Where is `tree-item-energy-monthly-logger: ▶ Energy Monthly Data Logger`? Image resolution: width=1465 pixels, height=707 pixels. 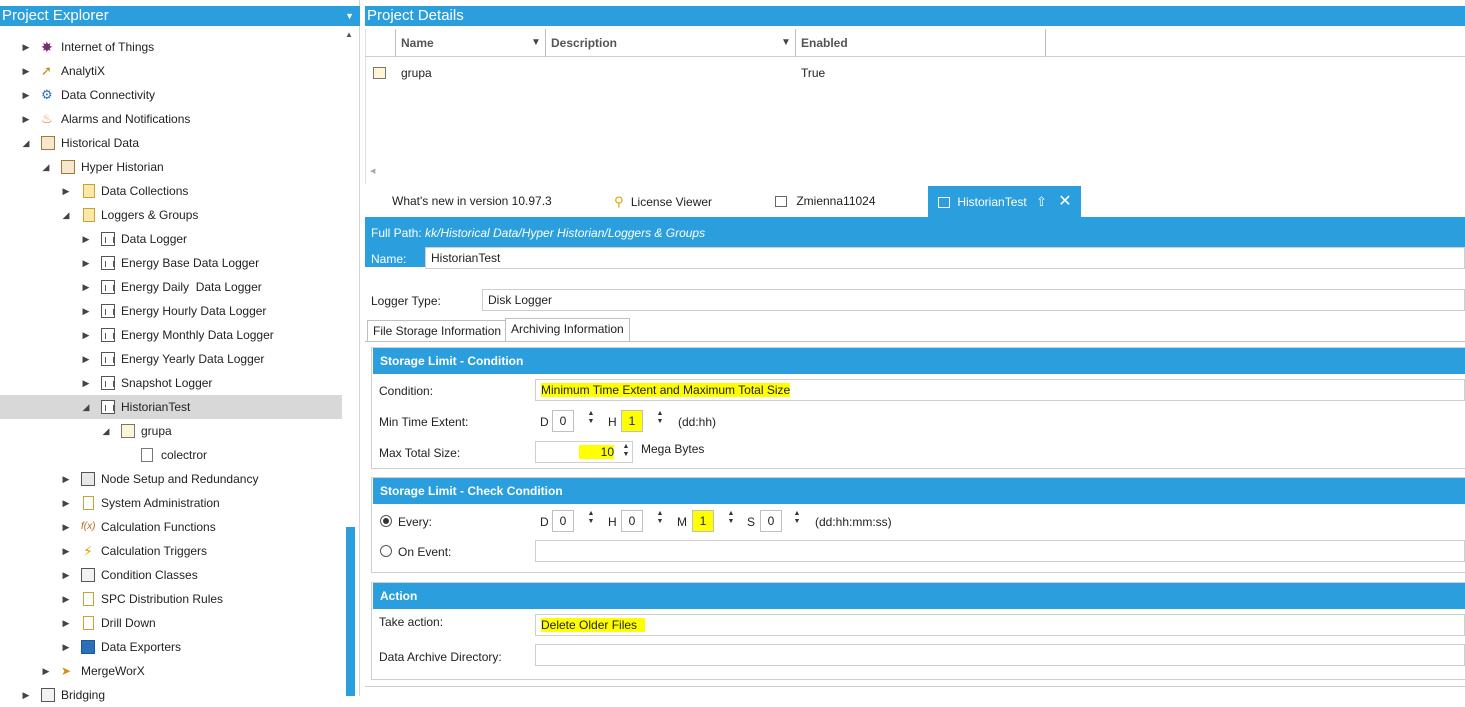 tree-item-energy-monthly-logger: ▶ Energy Monthly Data Logger is located at coordinates (170, 335).